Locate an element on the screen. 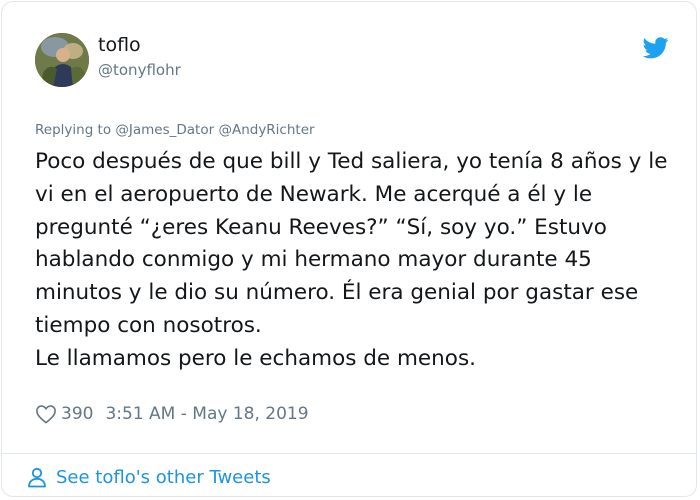  see-other-tweets-link: See toflo's other Tweets is located at coordinates (148, 477).